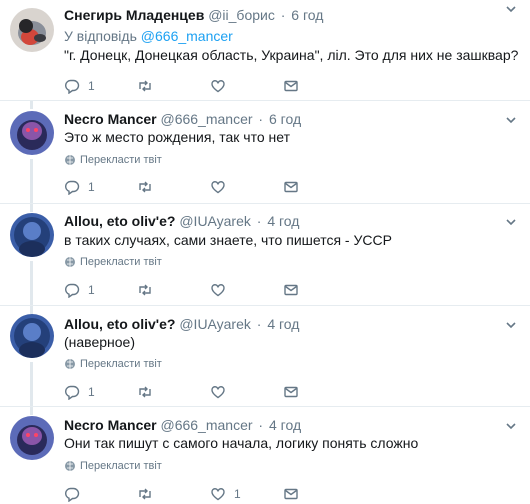 The image size is (530, 504). I want to click on tweet-header: Necro Mancer @666_mancer · 6 год, so click(182, 119).